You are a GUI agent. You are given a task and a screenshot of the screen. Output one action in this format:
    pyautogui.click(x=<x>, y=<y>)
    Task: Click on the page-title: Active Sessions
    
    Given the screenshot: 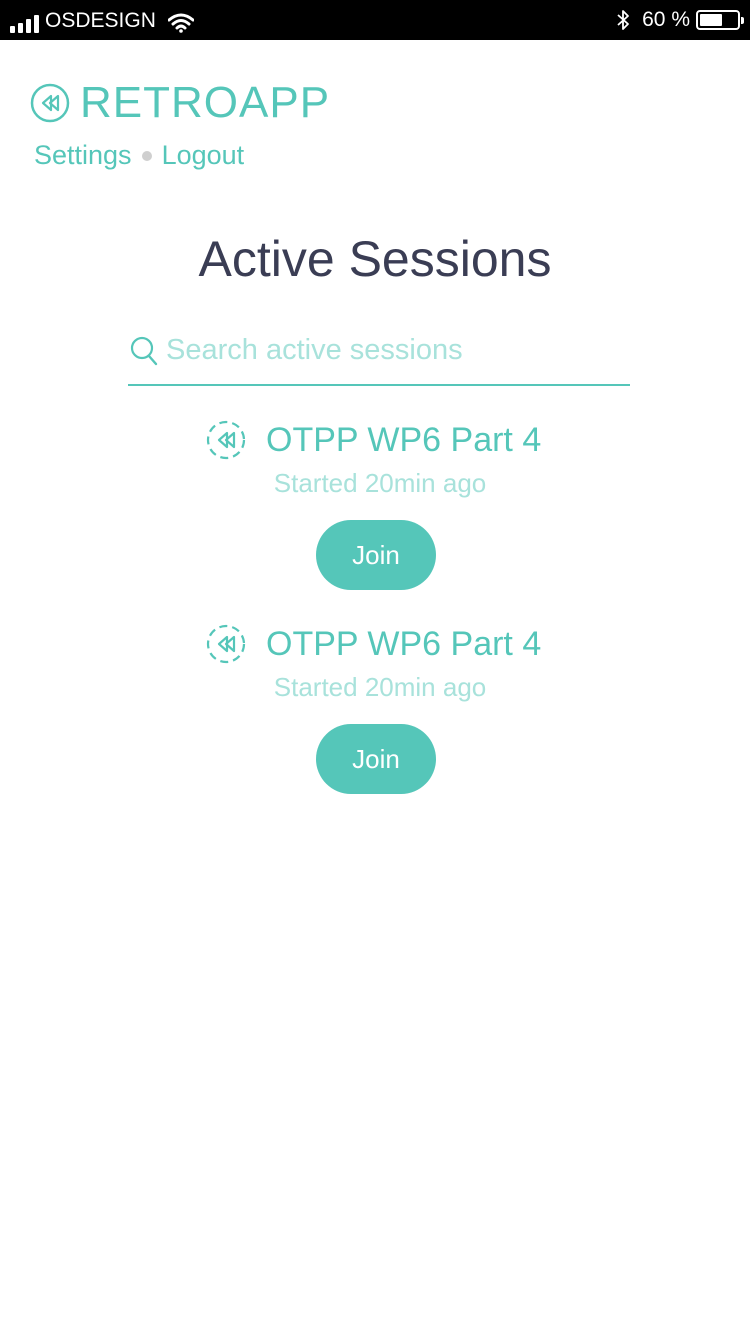 What is the action you would take?
    pyautogui.click(x=375, y=259)
    